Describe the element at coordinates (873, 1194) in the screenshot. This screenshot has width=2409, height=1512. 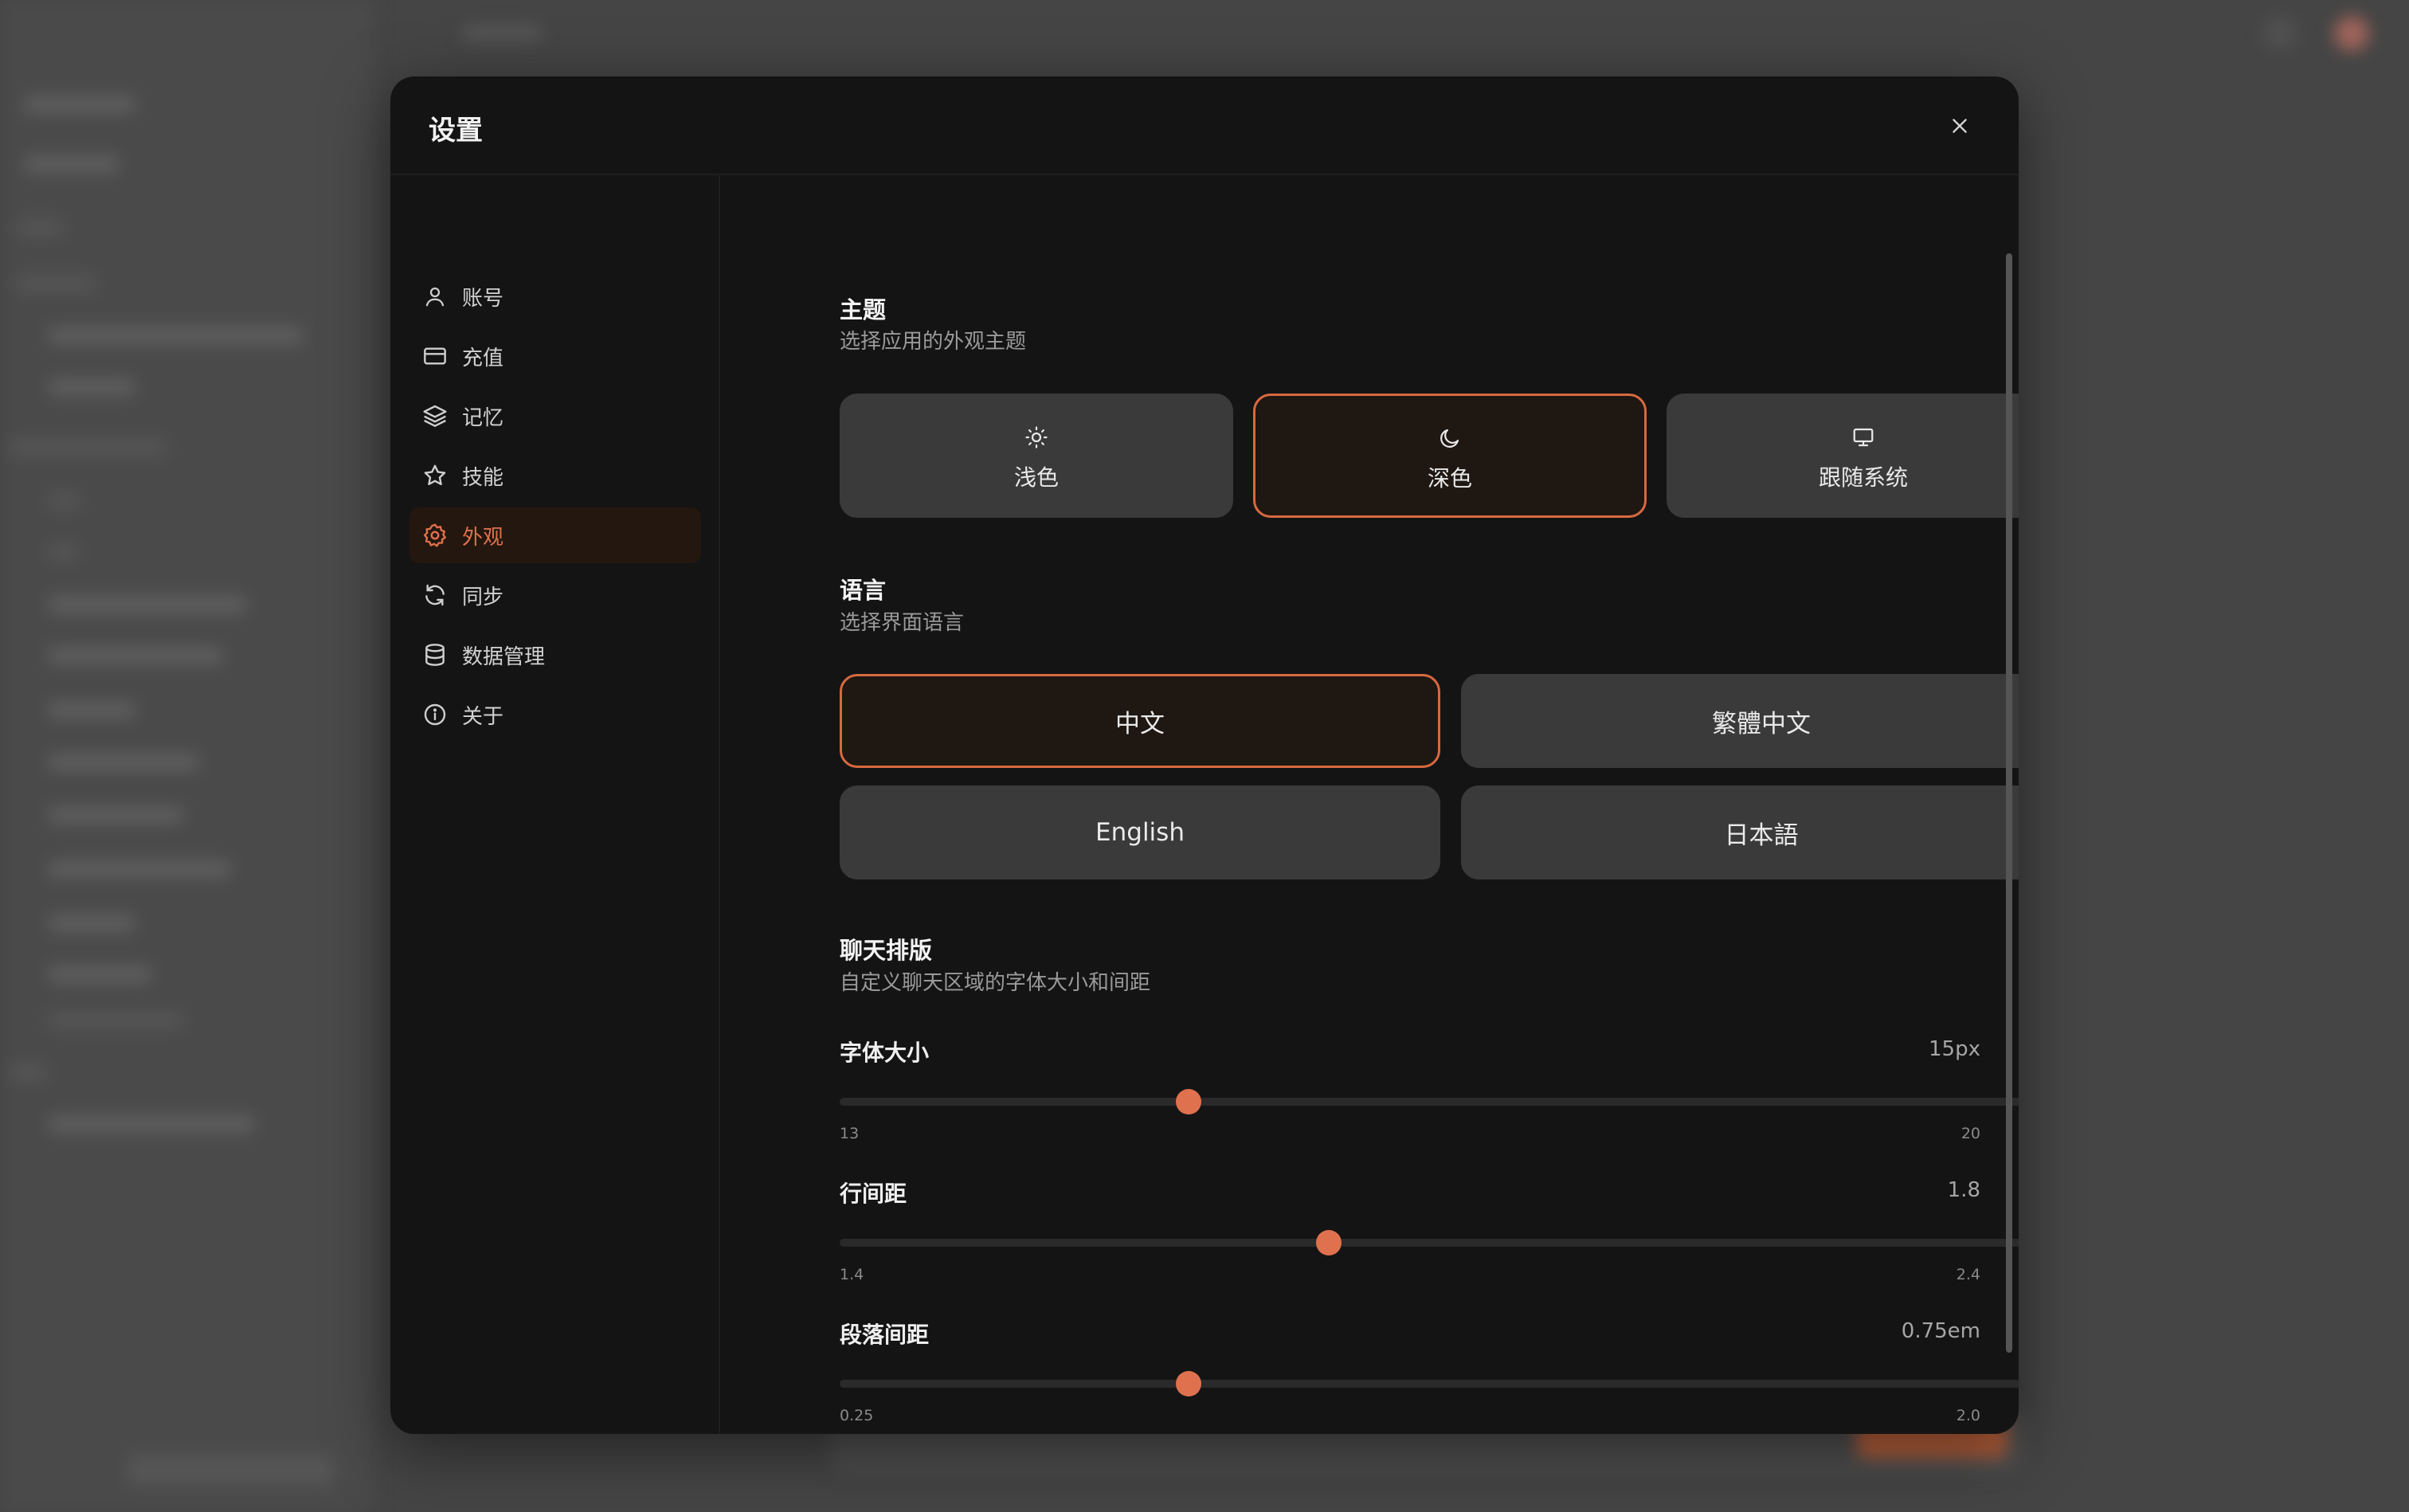
I see `line-height-label: 行间距` at that location.